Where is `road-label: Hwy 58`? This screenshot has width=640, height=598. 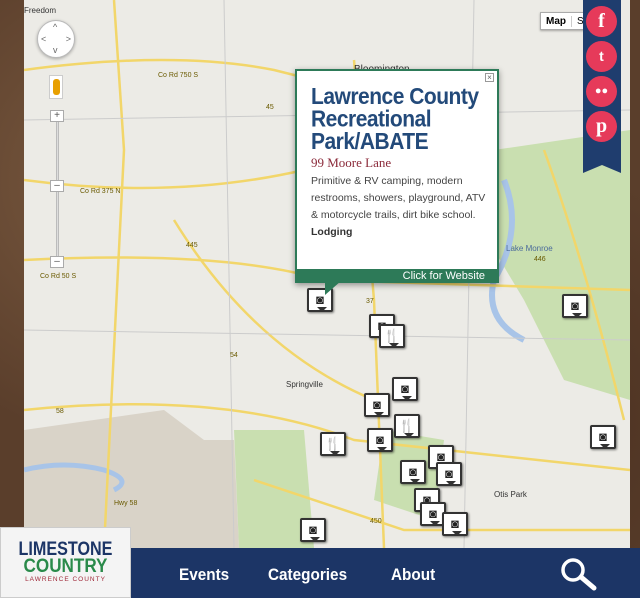
road-label: Hwy 58 is located at coordinates (126, 503).